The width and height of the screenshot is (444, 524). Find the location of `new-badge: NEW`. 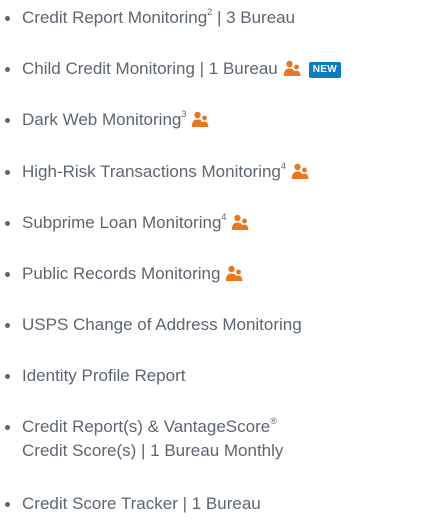

new-badge: NEW is located at coordinates (324, 70).